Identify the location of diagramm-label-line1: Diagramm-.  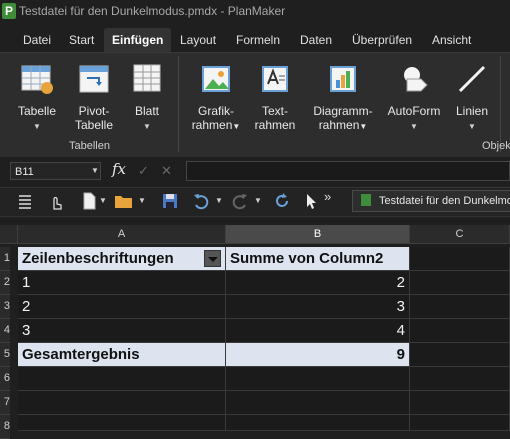
(343, 111).